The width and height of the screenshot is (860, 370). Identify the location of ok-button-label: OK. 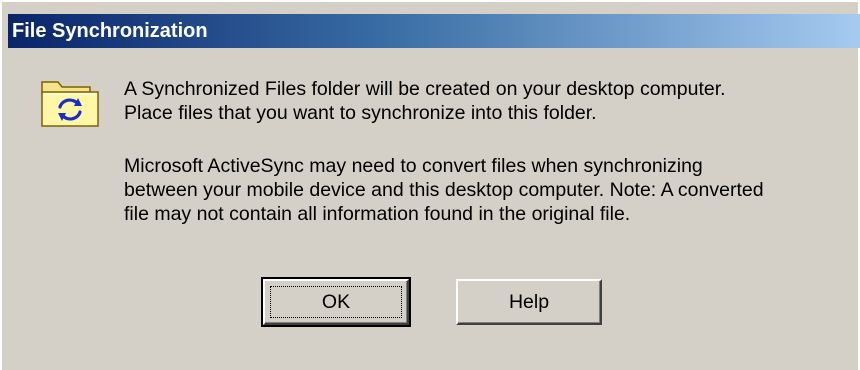
(336, 302).